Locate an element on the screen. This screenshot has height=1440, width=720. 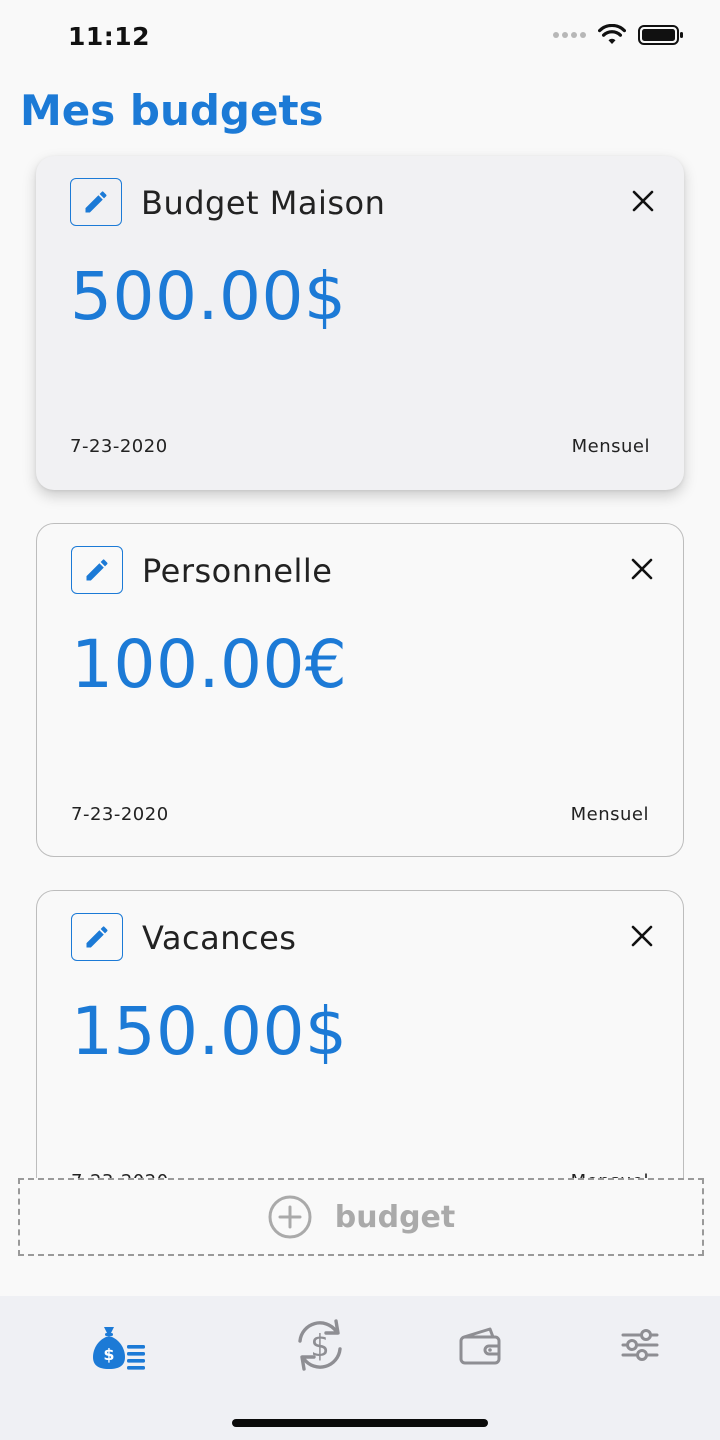
tab-budgets: $ is located at coordinates (120, 1345).